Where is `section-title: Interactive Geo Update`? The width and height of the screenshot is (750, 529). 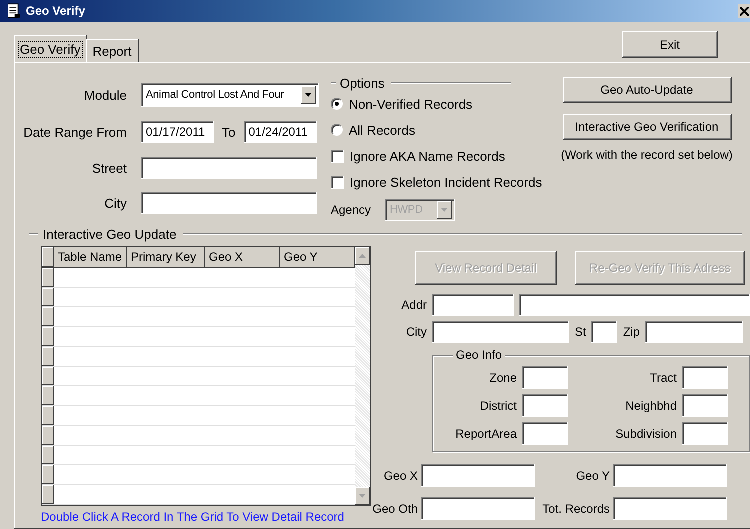 section-title: Interactive Geo Update is located at coordinates (110, 234).